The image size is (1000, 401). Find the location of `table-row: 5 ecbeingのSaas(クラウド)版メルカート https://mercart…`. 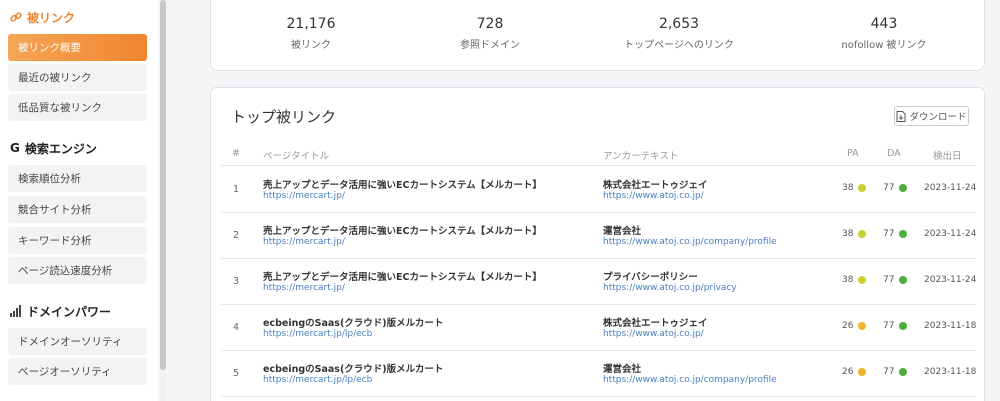

table-row: 5 ecbeingのSaas(クラウド)版メルカート https://mercart… is located at coordinates (598, 373).